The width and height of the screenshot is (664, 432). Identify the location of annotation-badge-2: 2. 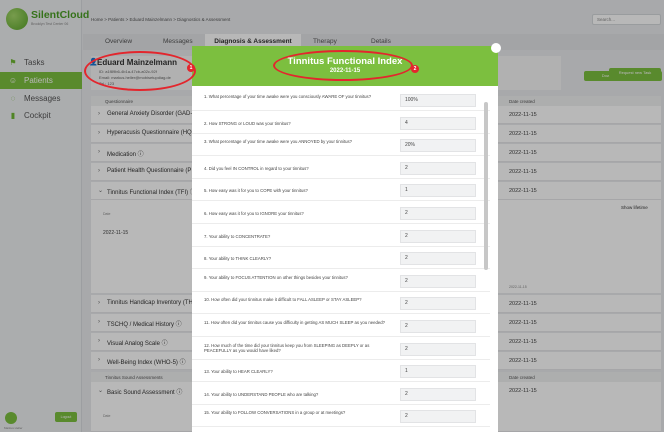
(415, 69).